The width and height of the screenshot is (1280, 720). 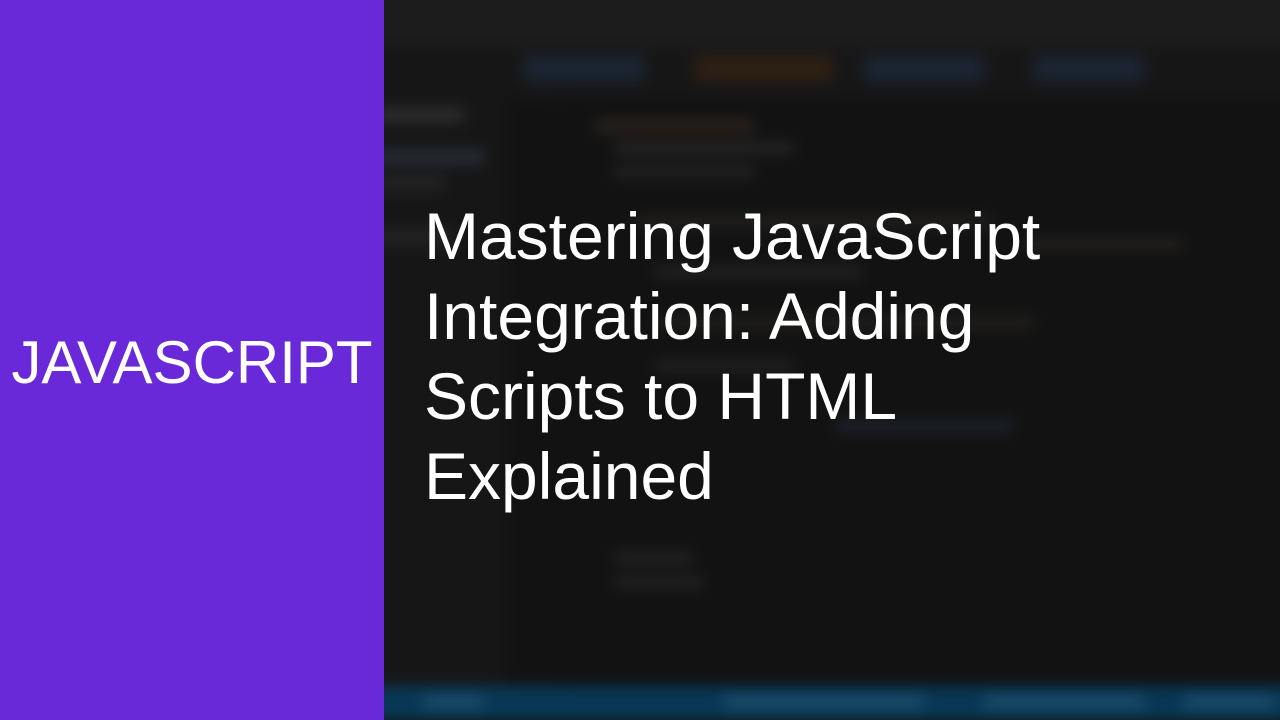 I want to click on category-label: JAVASCRIPT, so click(x=192, y=362).